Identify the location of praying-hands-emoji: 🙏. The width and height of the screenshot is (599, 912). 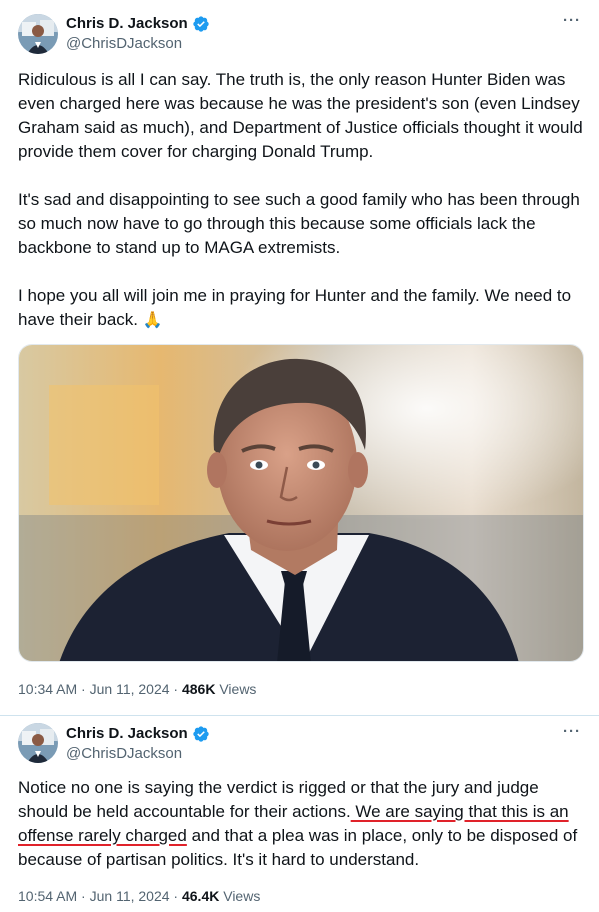
(152, 320).